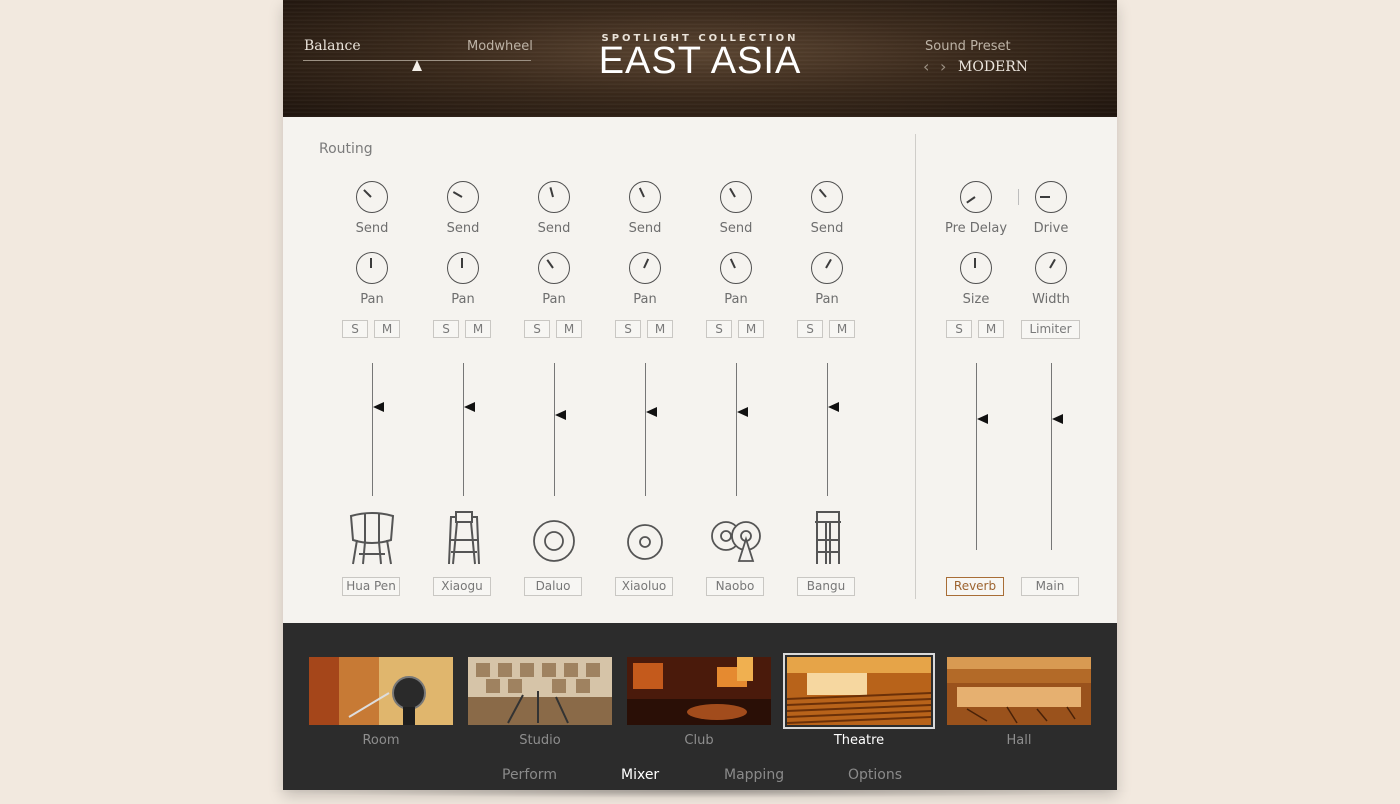  Describe the element at coordinates (875, 775) in the screenshot. I see `tab-options: Options` at that location.